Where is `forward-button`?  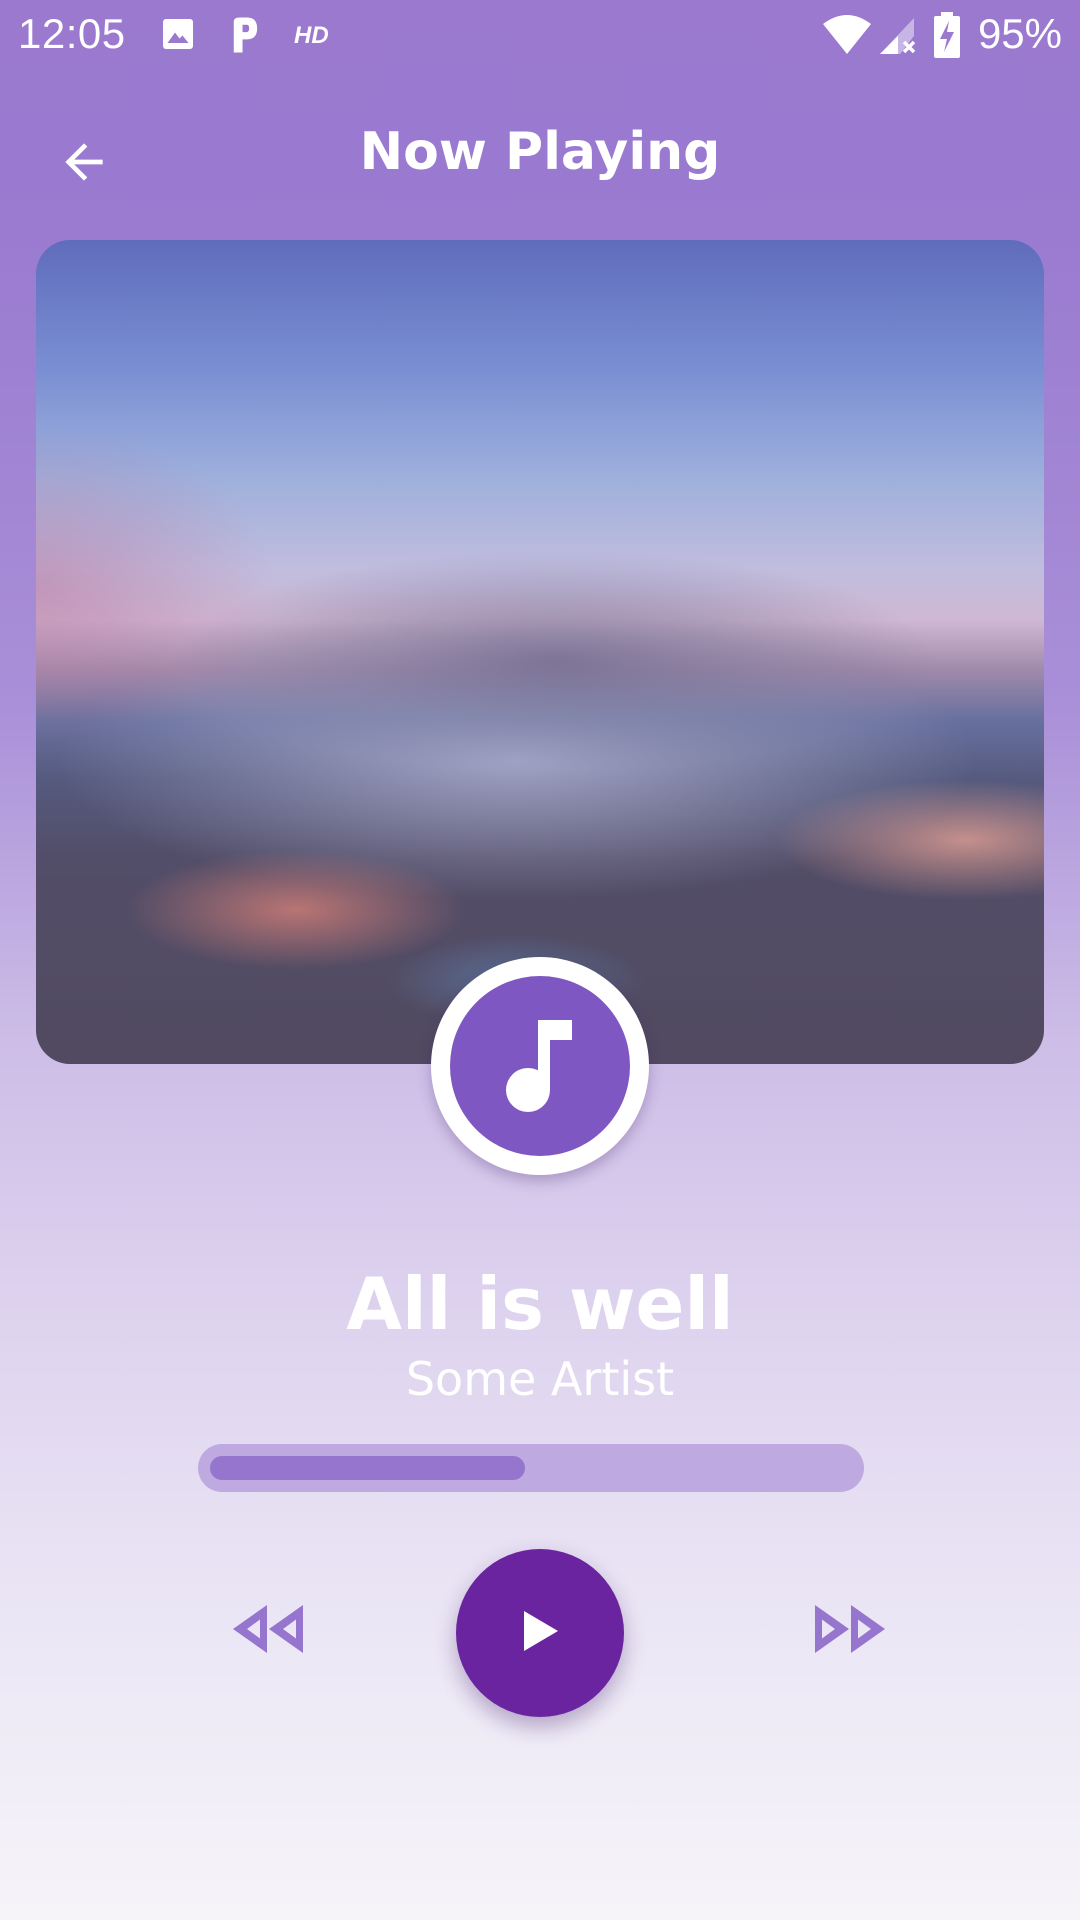
forward-button is located at coordinates (850, 1631).